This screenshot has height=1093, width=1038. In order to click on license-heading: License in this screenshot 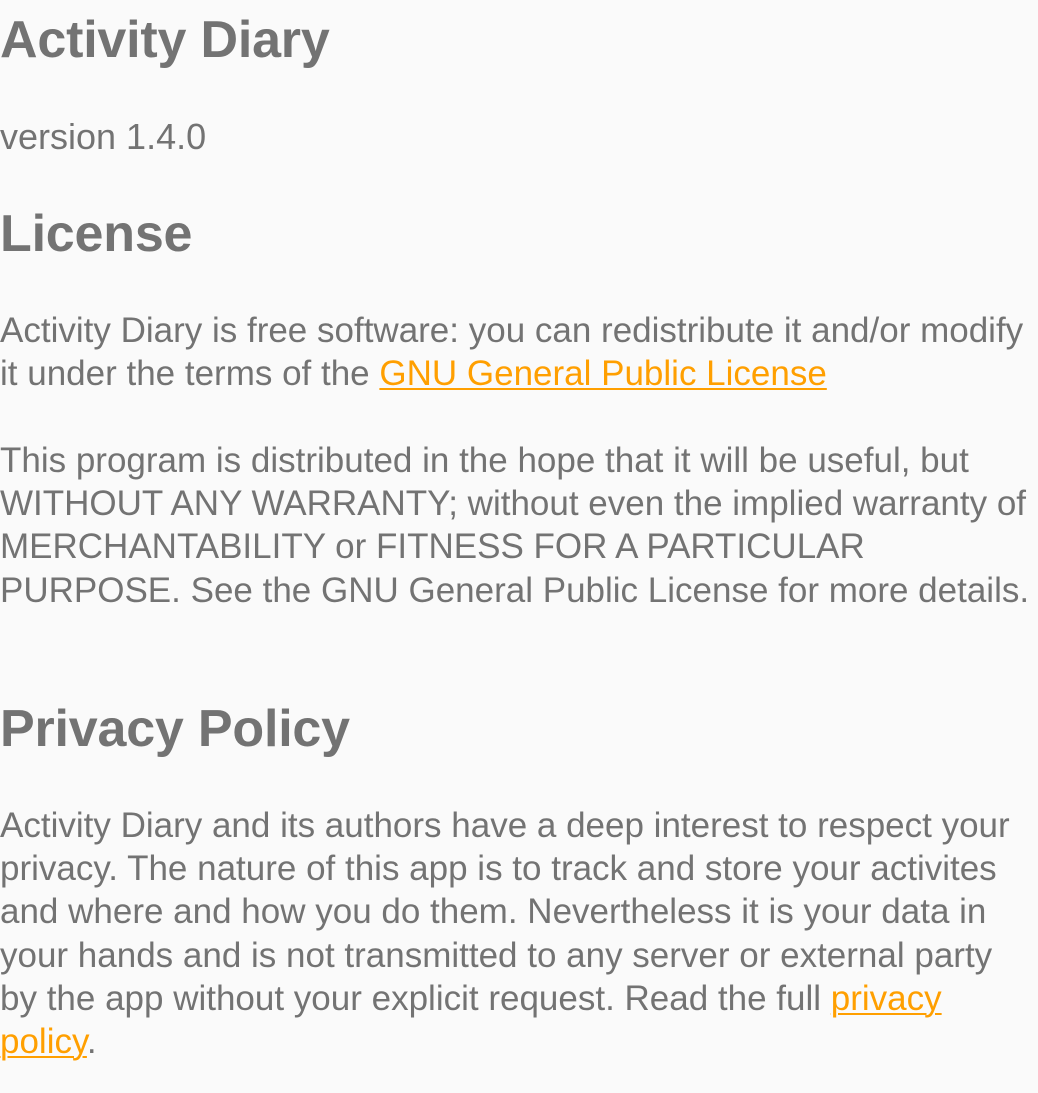, I will do `click(96, 234)`.